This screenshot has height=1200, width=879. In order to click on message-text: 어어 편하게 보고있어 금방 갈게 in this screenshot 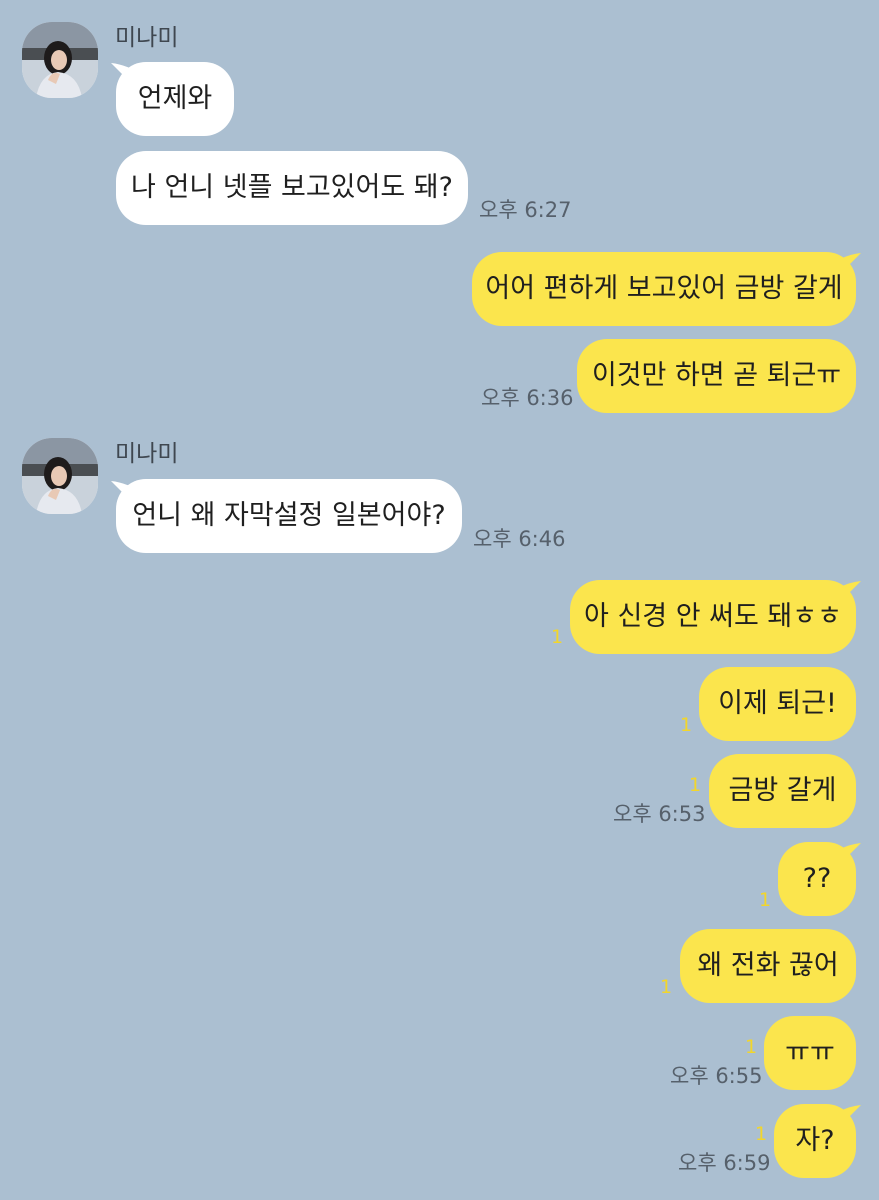, I will do `click(664, 288)`.